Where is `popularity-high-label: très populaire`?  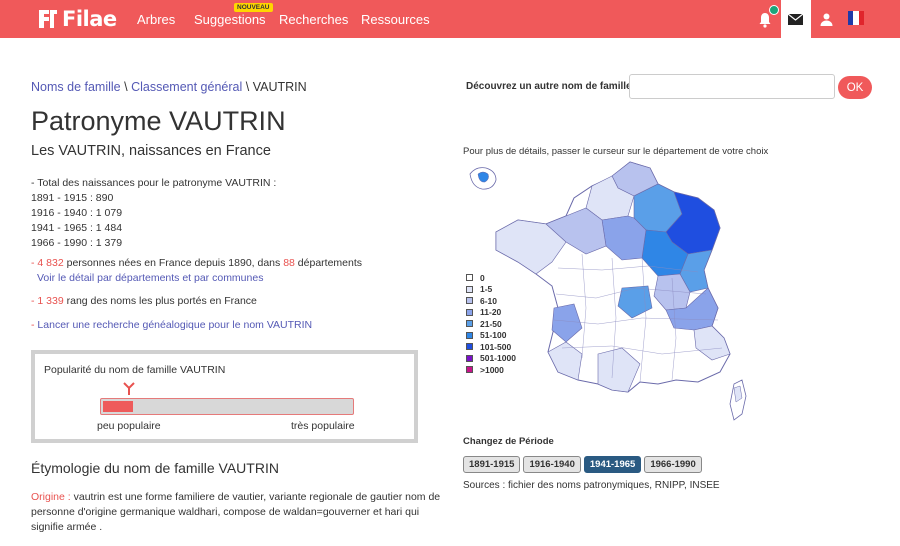 popularity-high-label: très populaire is located at coordinates (323, 426).